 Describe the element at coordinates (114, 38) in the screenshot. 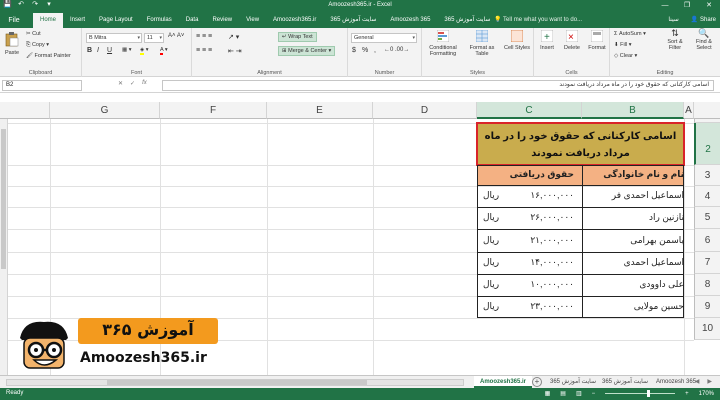

I see `font-name-select: B Mitra ▾` at that location.